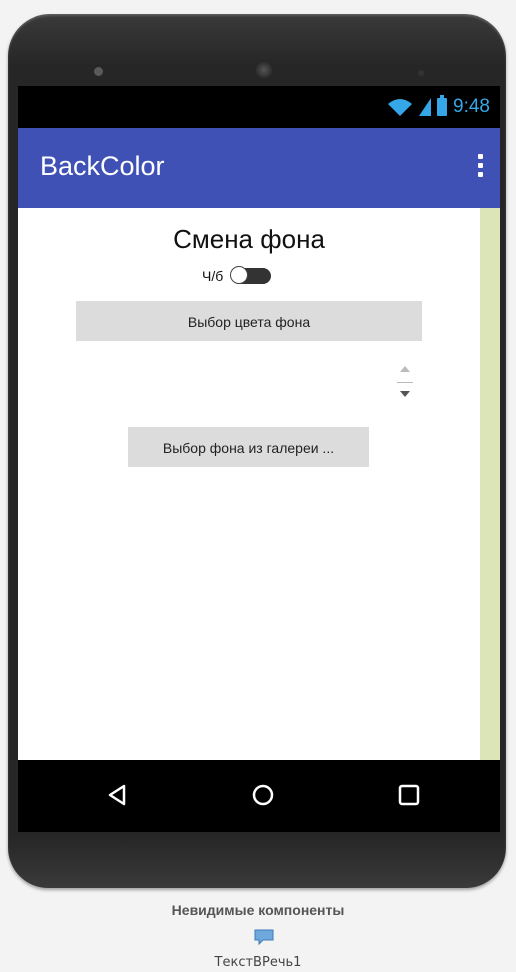  I want to click on app-title: BackColor, so click(102, 166).